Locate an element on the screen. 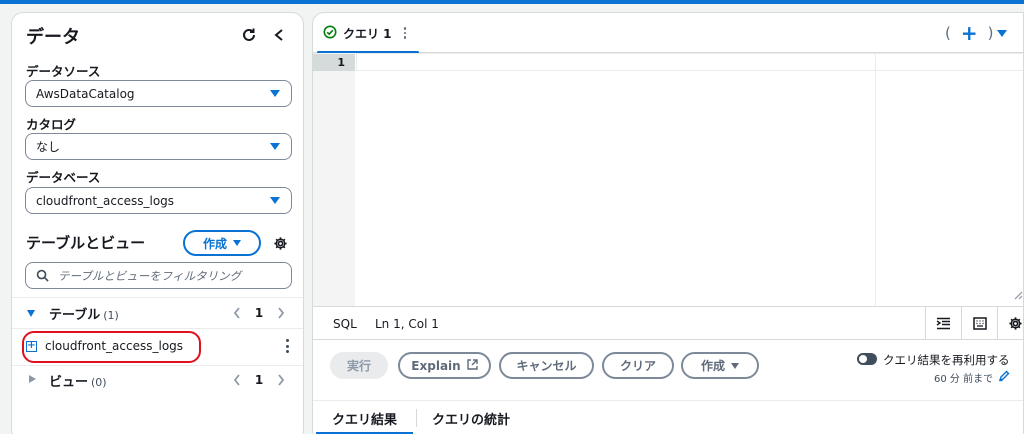  panel-title: データ is located at coordinates (53, 37).